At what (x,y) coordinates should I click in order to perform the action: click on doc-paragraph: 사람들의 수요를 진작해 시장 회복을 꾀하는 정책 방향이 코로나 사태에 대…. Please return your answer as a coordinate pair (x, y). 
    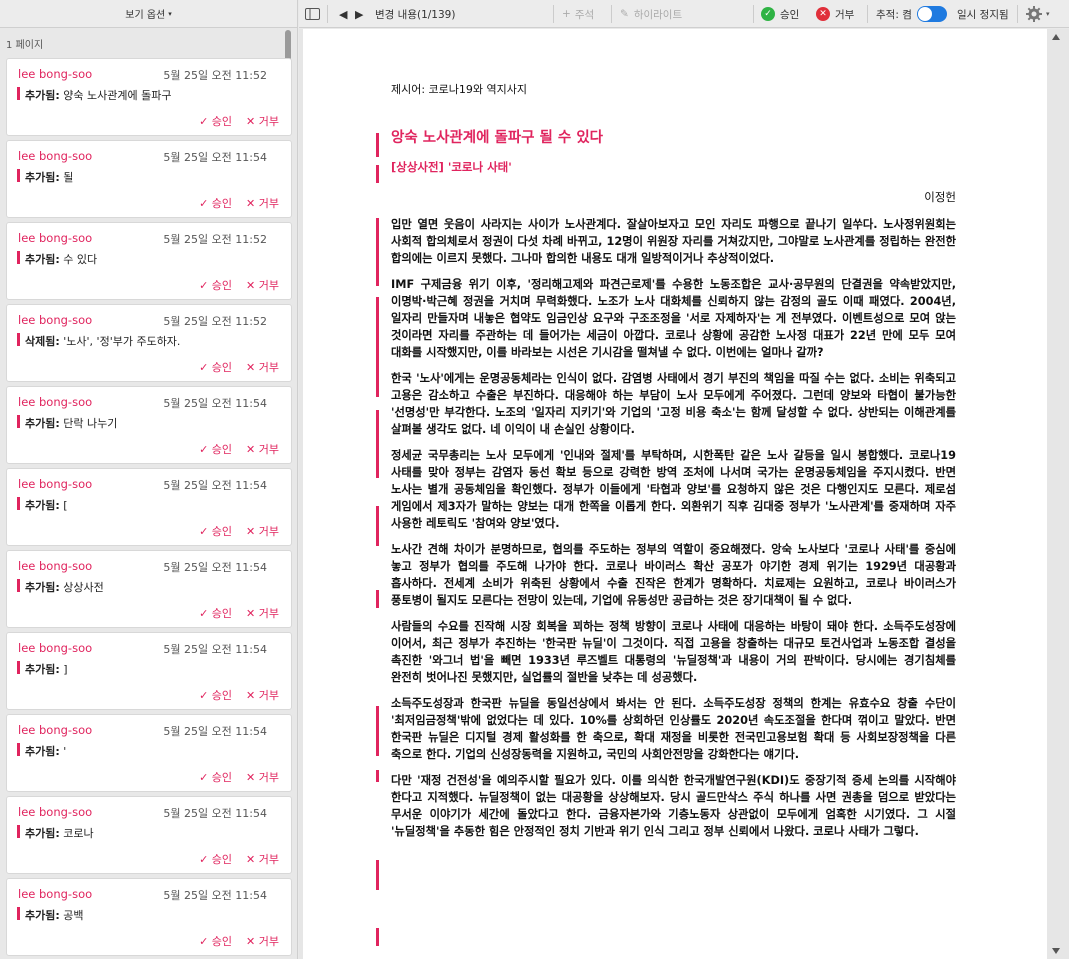
    Looking at the image, I should click on (673, 652).